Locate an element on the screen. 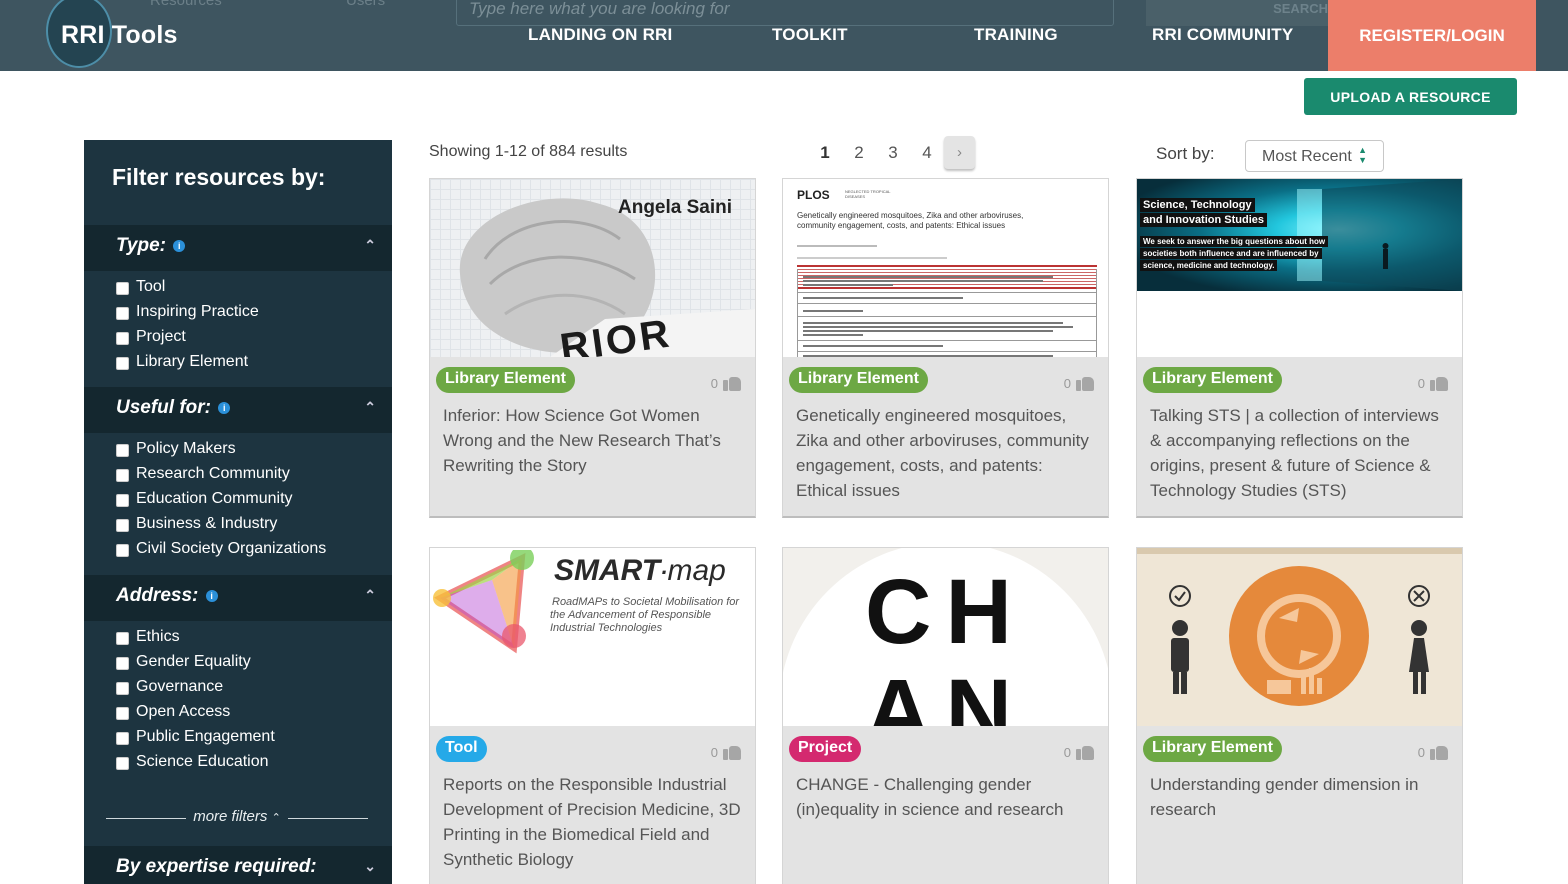 The height and width of the screenshot is (884, 1568). sort-select: Most Recent ▲ ▼ is located at coordinates (1314, 156).